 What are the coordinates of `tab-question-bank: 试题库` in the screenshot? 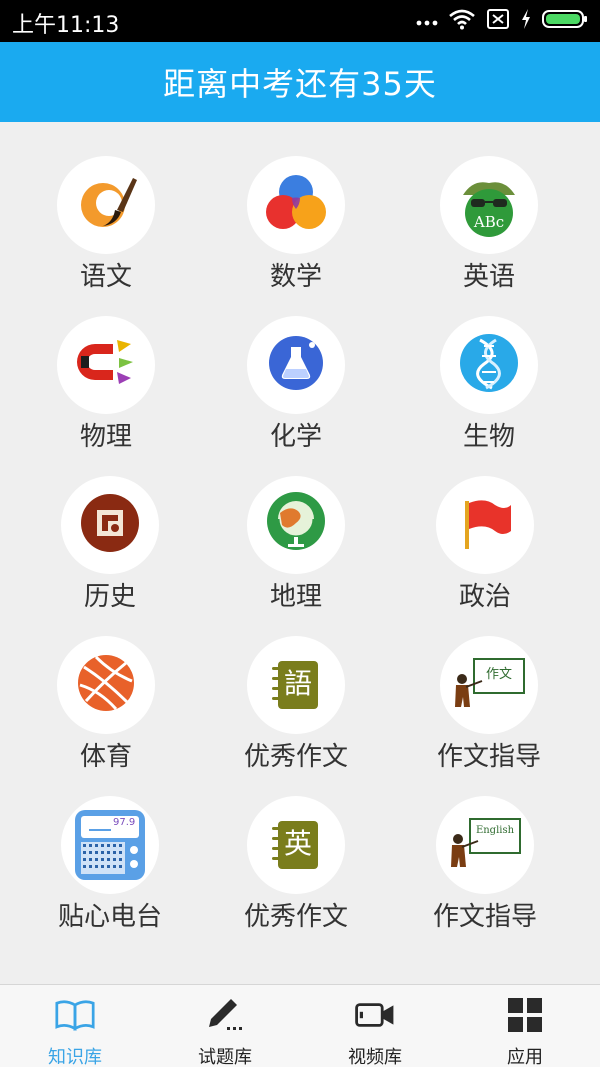 It's located at (225, 1026).